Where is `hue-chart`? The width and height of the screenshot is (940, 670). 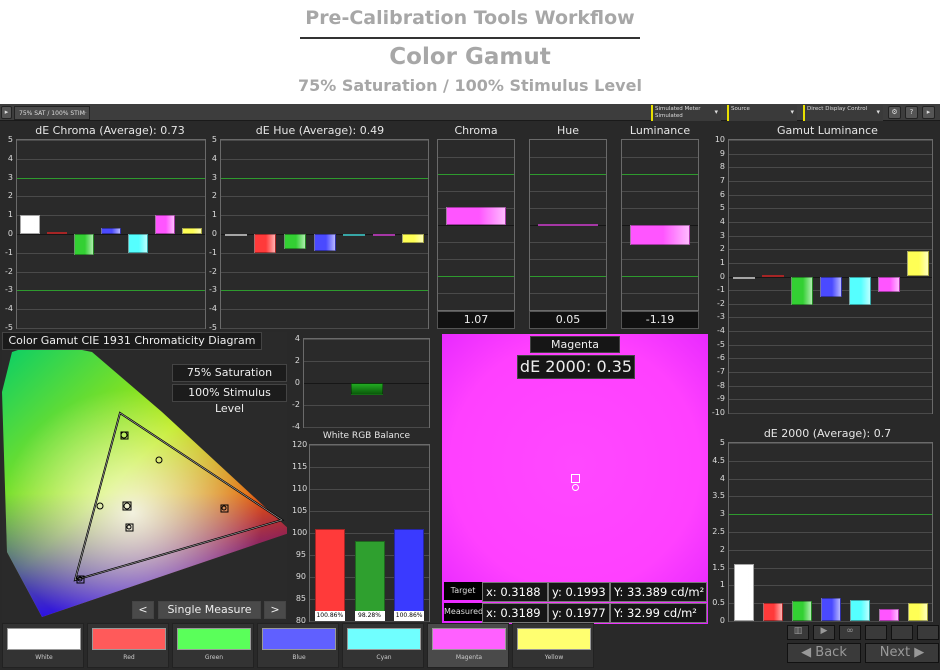
hue-chart is located at coordinates (568, 225).